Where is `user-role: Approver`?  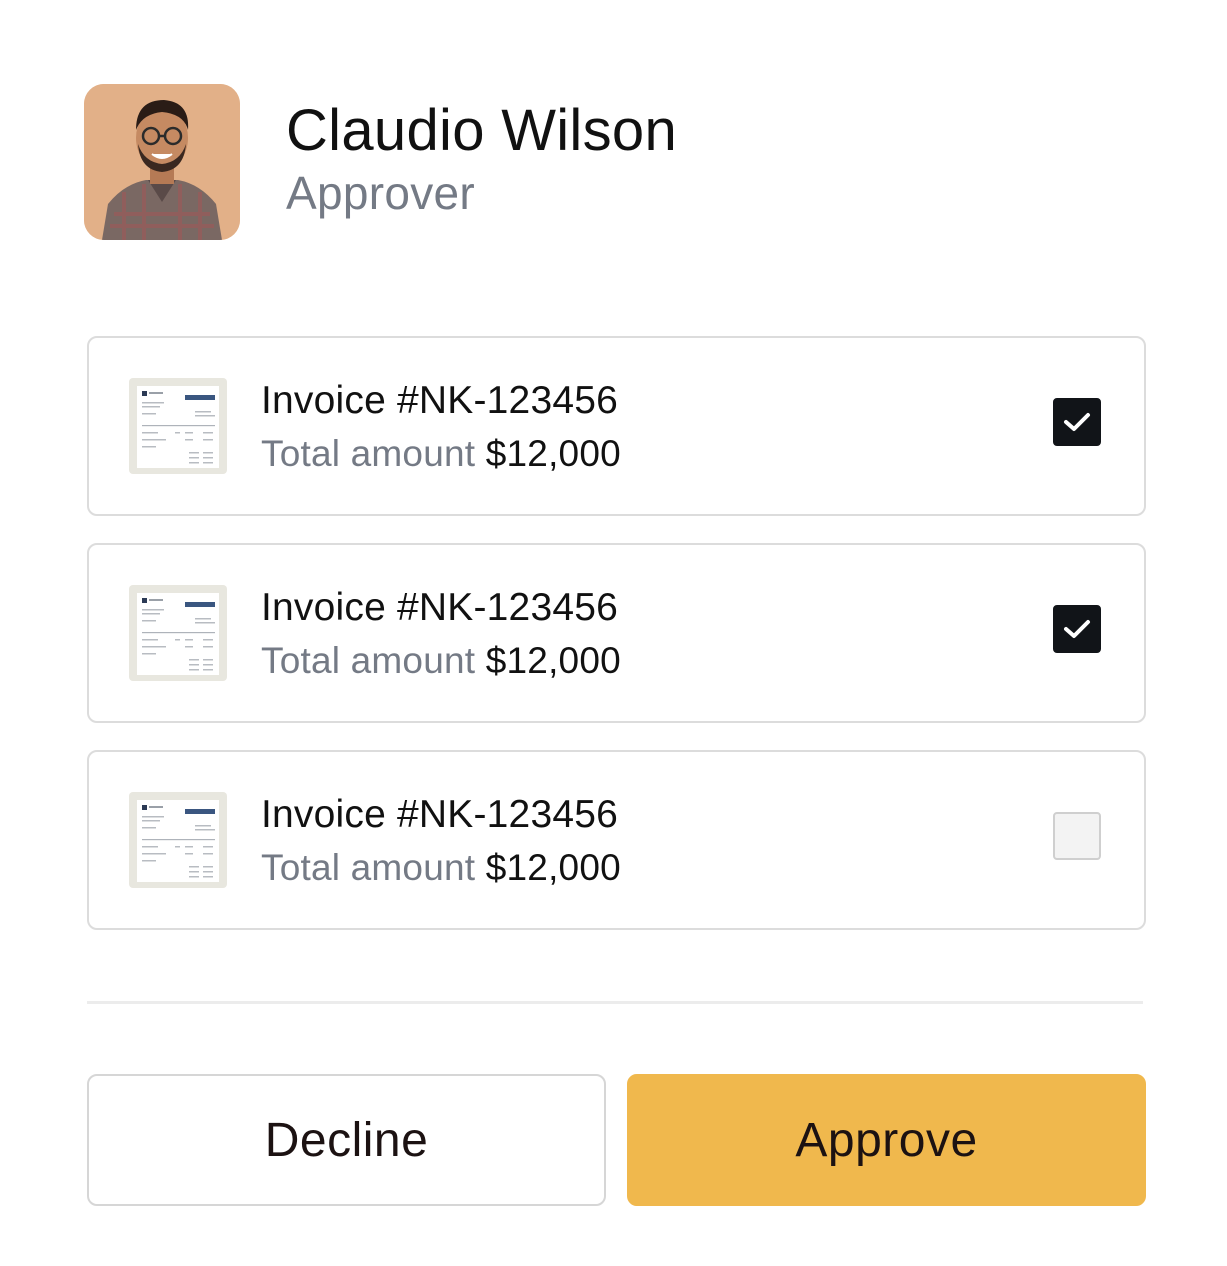
user-role: Approver is located at coordinates (381, 193).